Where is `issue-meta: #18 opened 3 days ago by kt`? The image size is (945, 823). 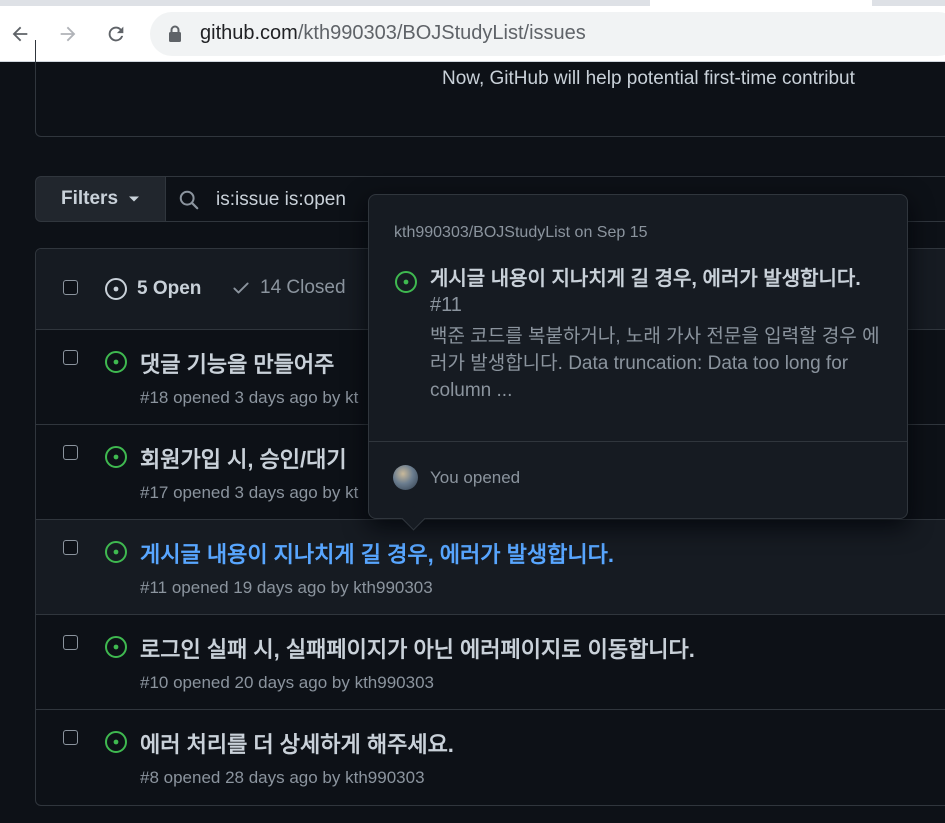
issue-meta: #18 opened 3 days ago by kt is located at coordinates (249, 397).